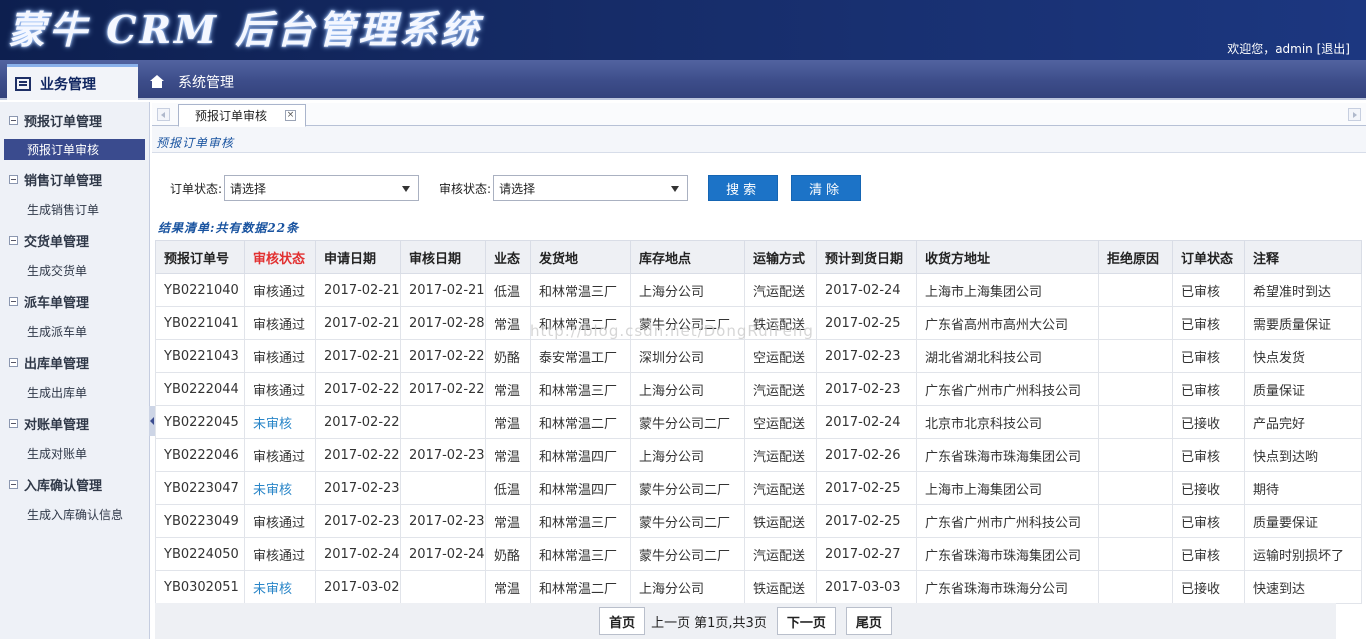  Describe the element at coordinates (74, 149) in the screenshot. I see `sidebar-item-forecast-audit: 预报订单审核` at that location.